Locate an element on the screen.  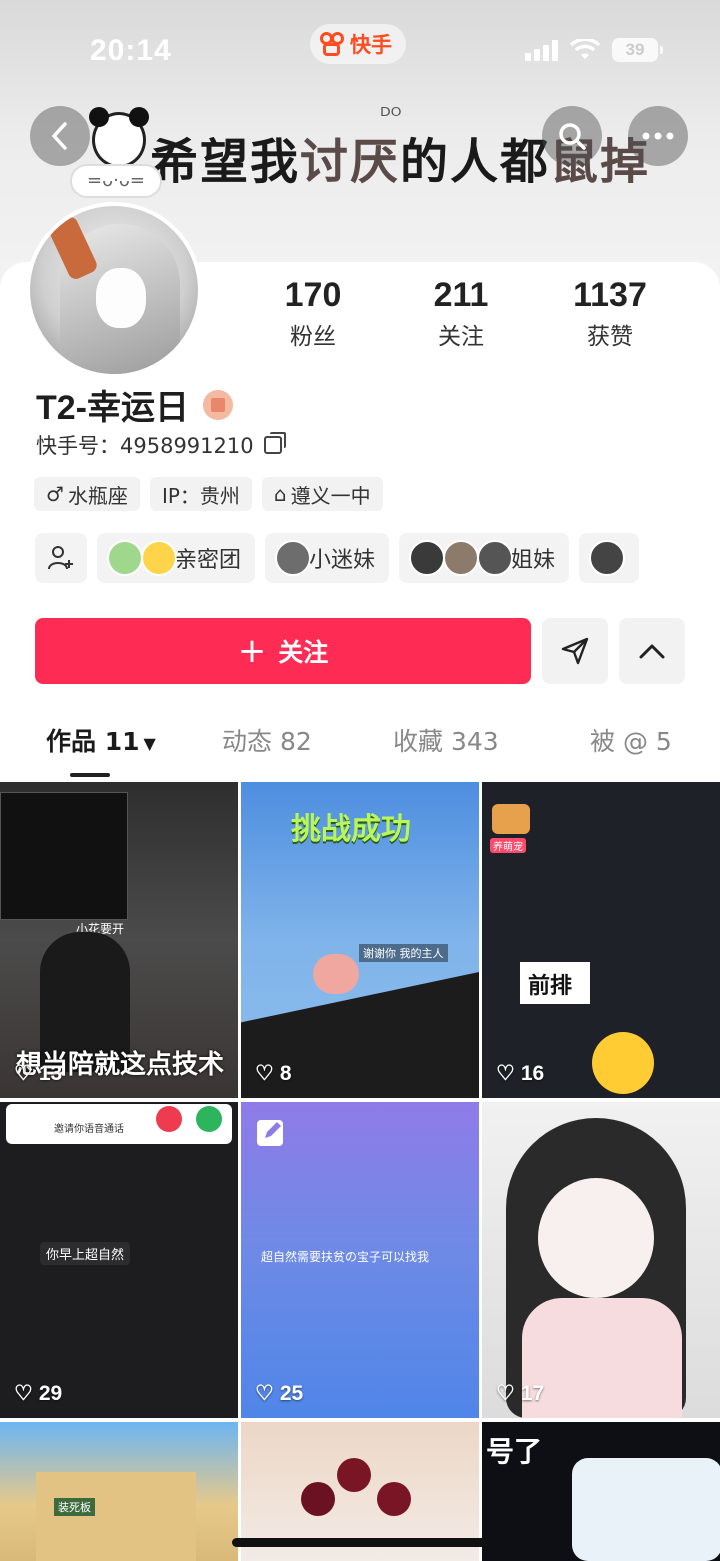
post-subtext: 邀请你语音通话 is located at coordinates (89, 1129).